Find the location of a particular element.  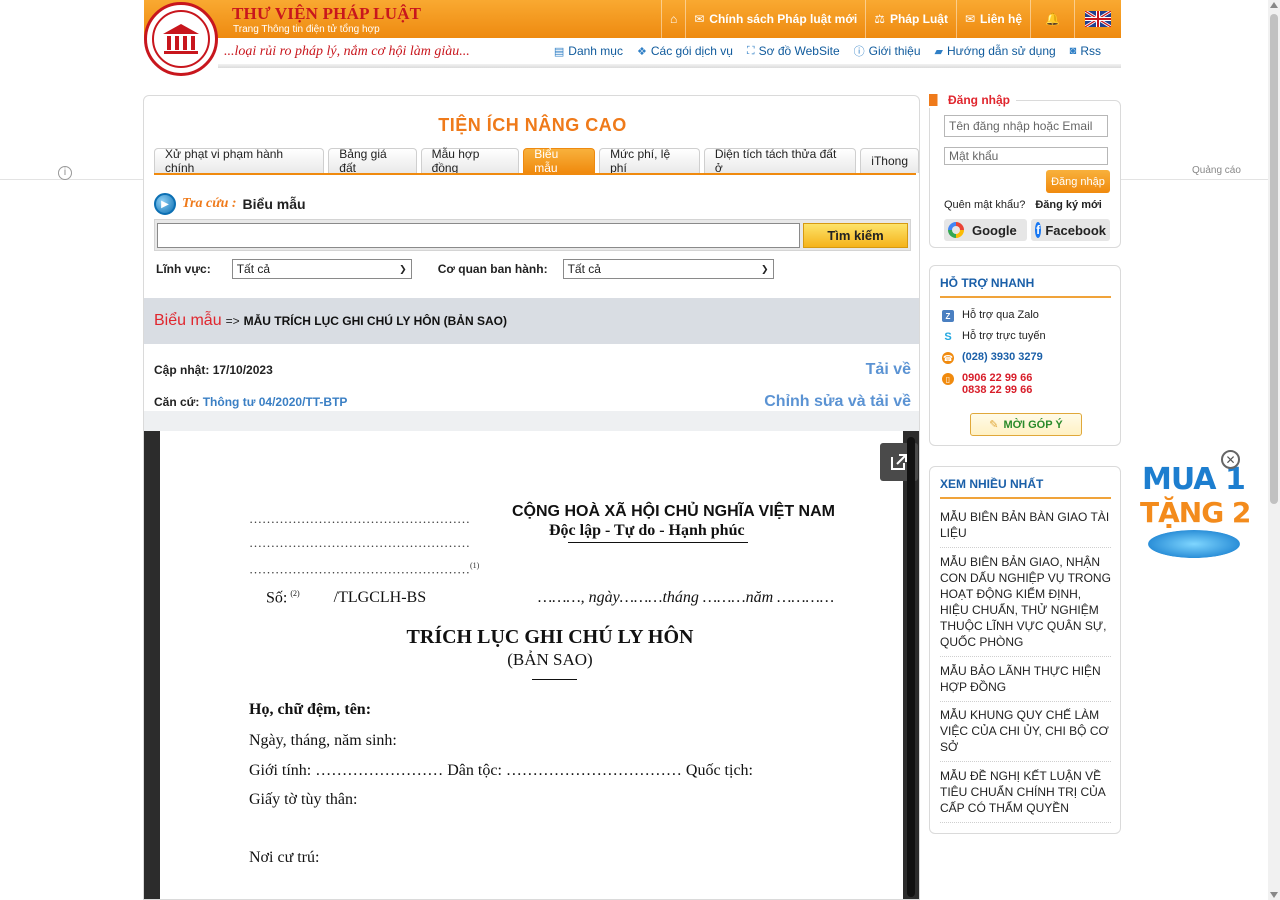

close-icon: ✕ is located at coordinates (1230, 459).